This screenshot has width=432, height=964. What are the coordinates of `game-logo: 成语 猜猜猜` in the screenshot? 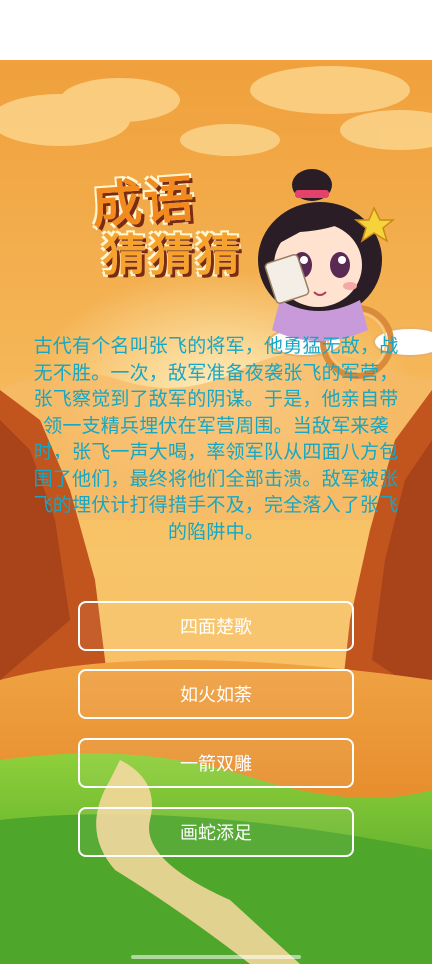 It's located at (196, 225).